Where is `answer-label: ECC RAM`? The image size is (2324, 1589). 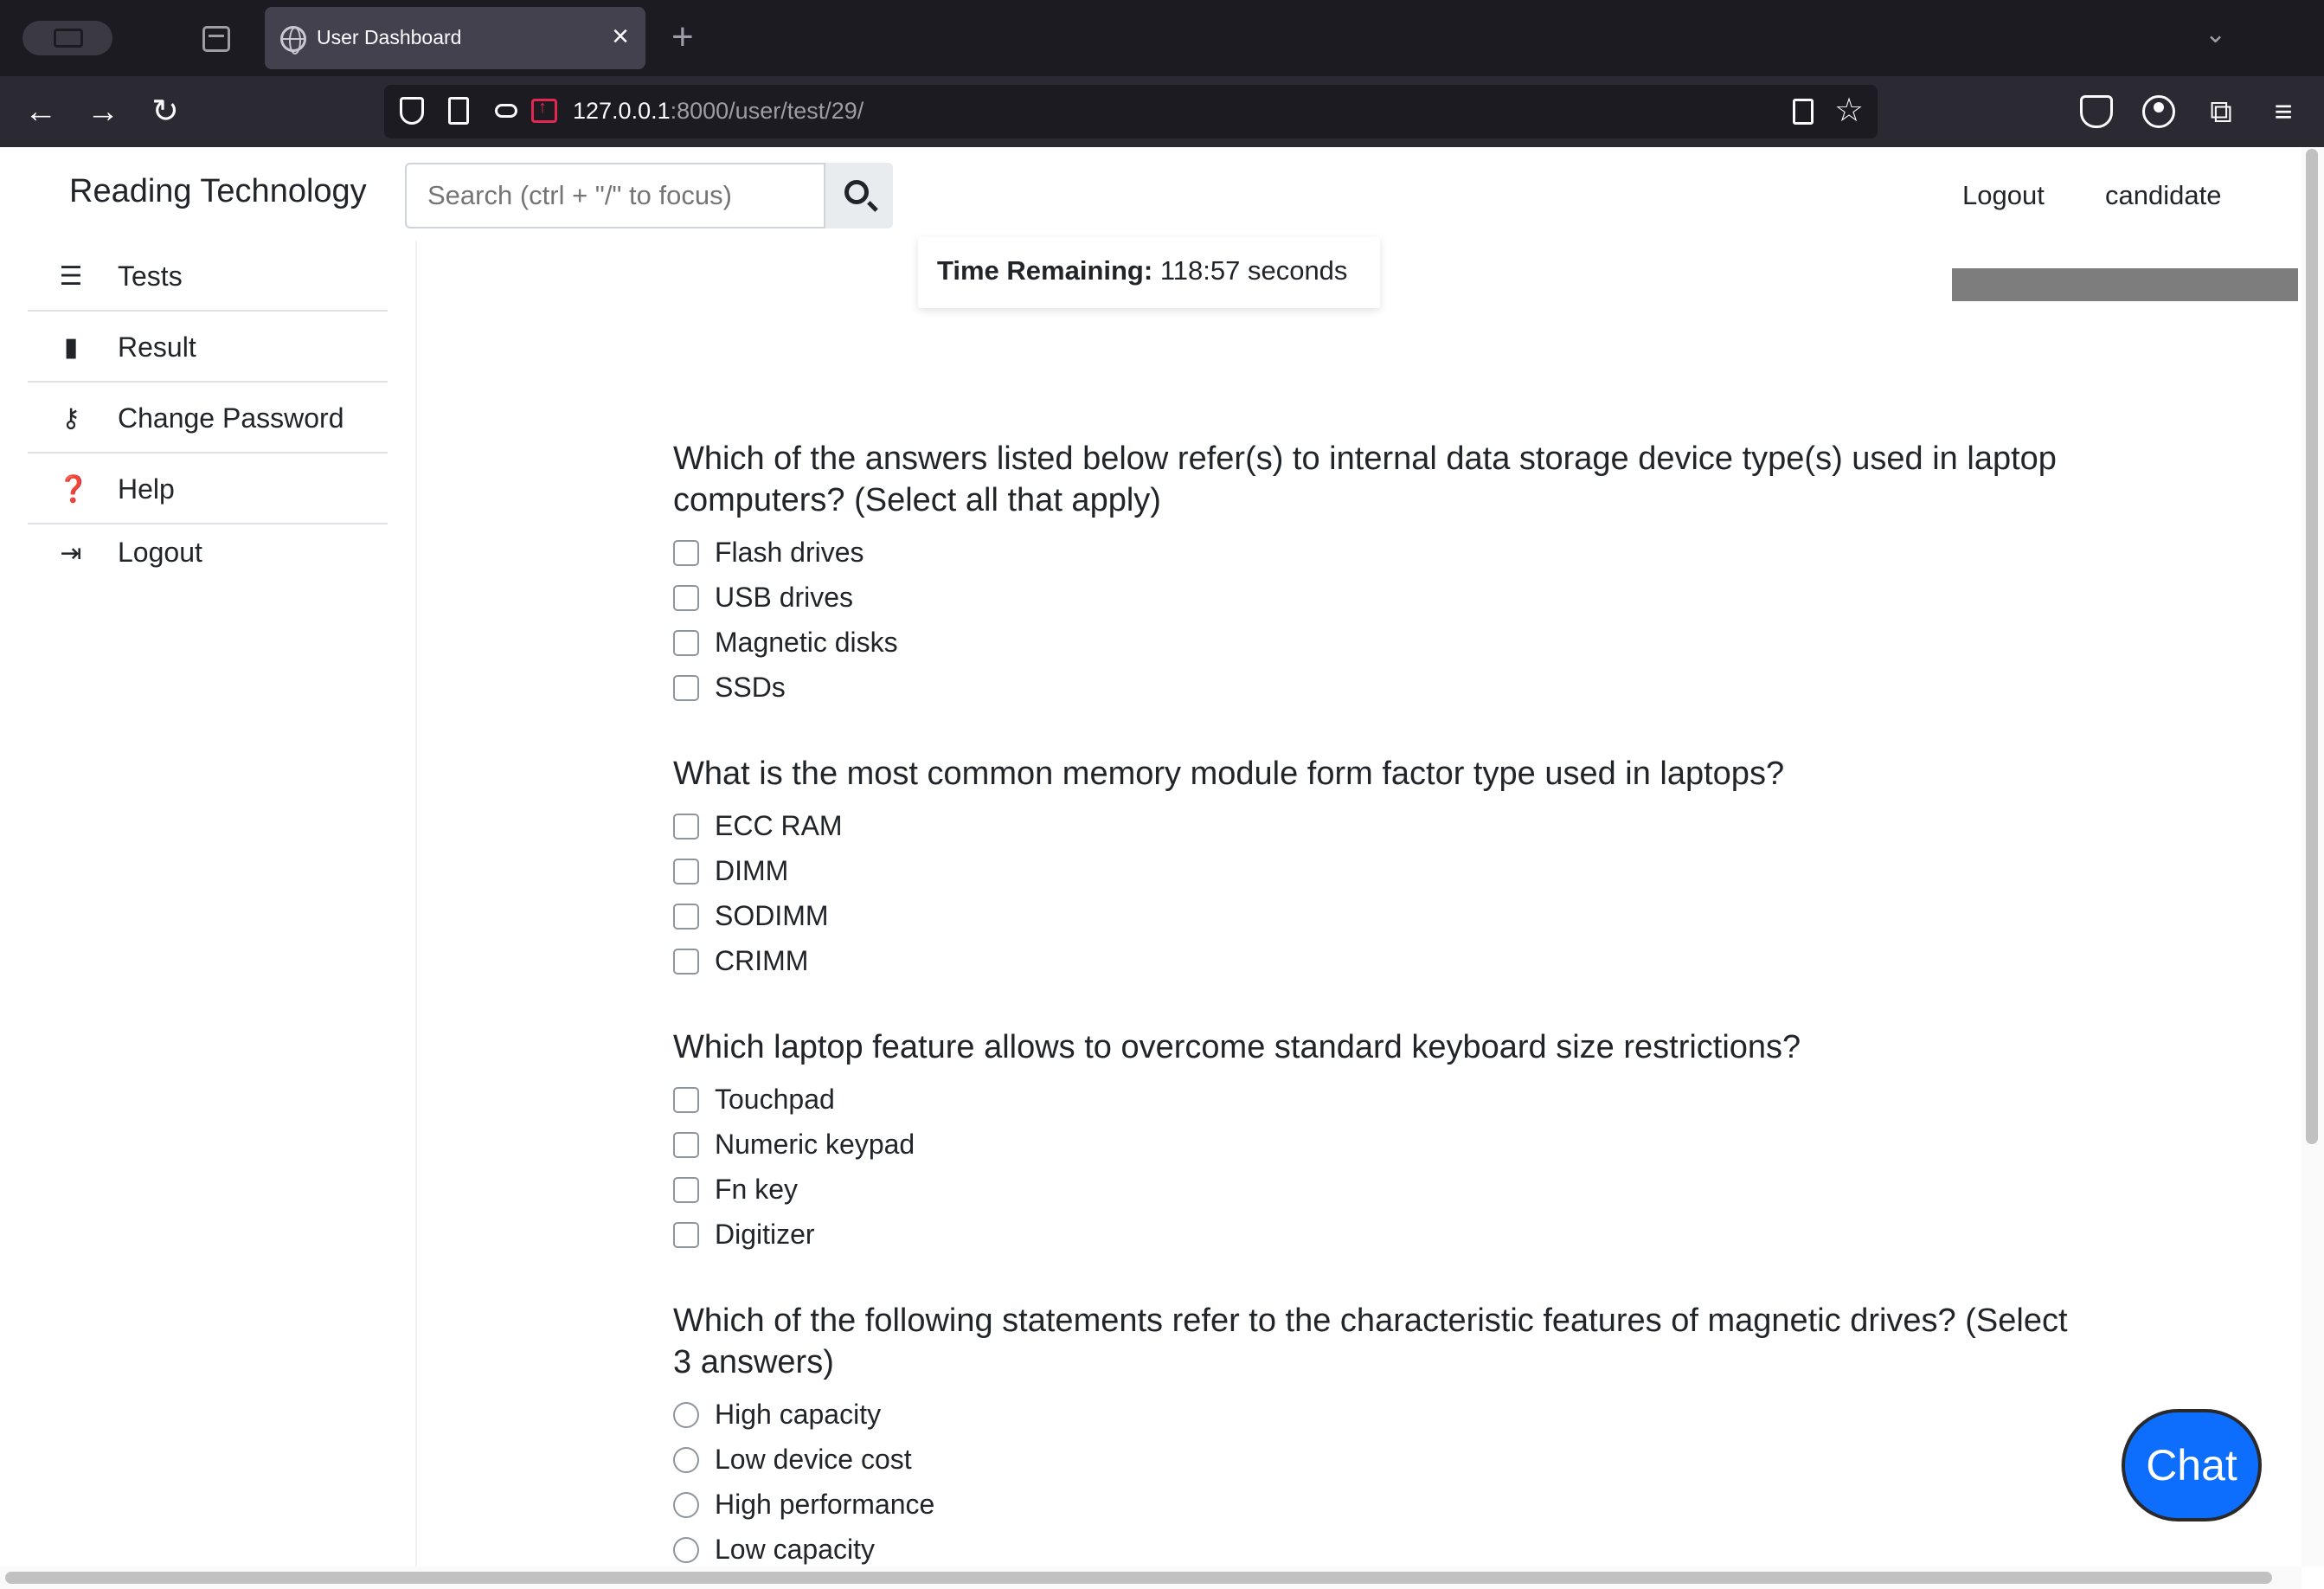 answer-label: ECC RAM is located at coordinates (779, 826).